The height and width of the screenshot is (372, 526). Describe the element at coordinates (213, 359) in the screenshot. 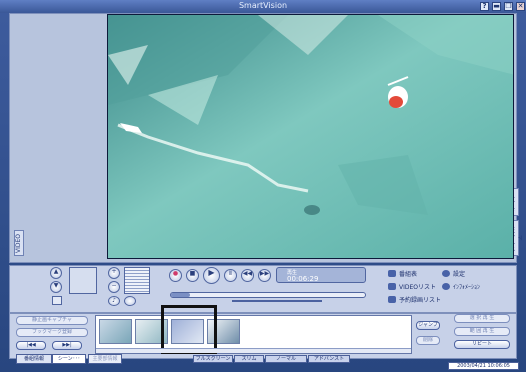

I see `view-fullscreen-button: フルスクリーン` at that location.